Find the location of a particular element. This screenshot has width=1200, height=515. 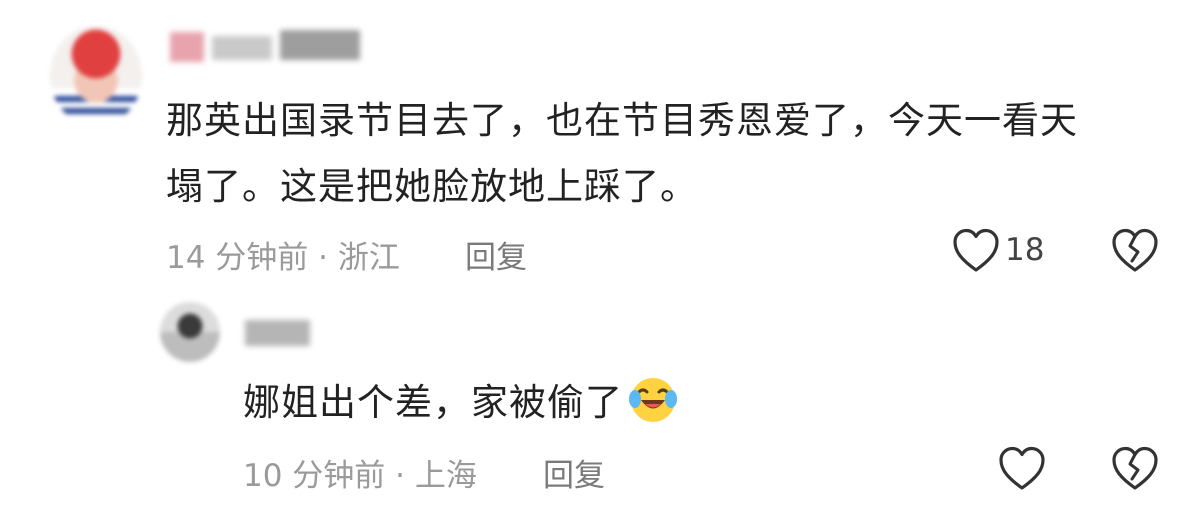

crying-laughing-emoji-icon is located at coordinates (653, 399).